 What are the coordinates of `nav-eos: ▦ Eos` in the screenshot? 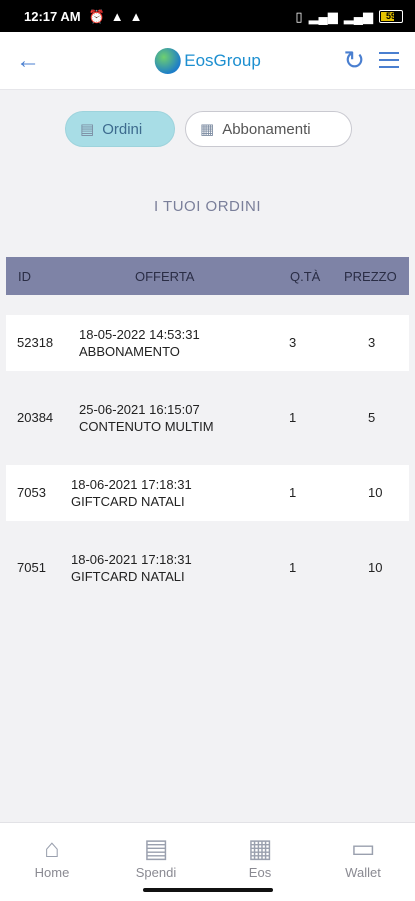 It's located at (260, 855).